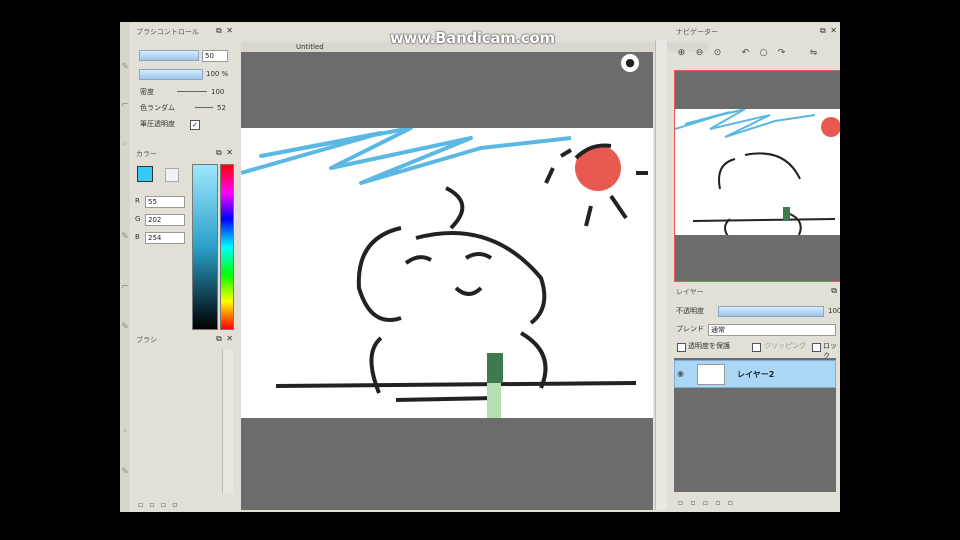 The image size is (960, 540). What do you see at coordinates (717, 53) in the screenshot?
I see `zoom-fit-icon: ⊙` at bounding box center [717, 53].